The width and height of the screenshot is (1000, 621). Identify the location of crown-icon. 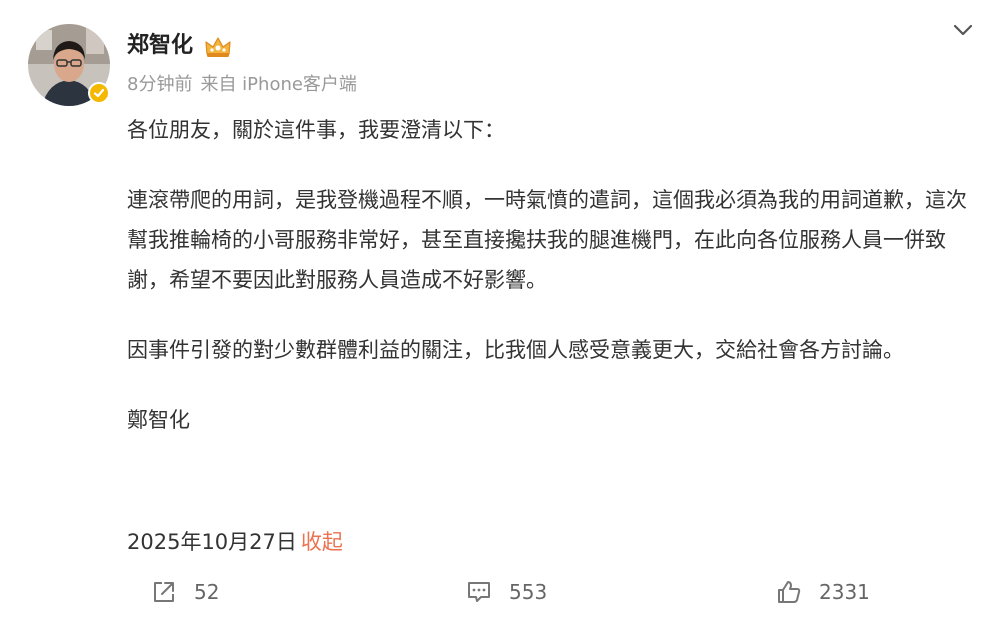
(218, 47).